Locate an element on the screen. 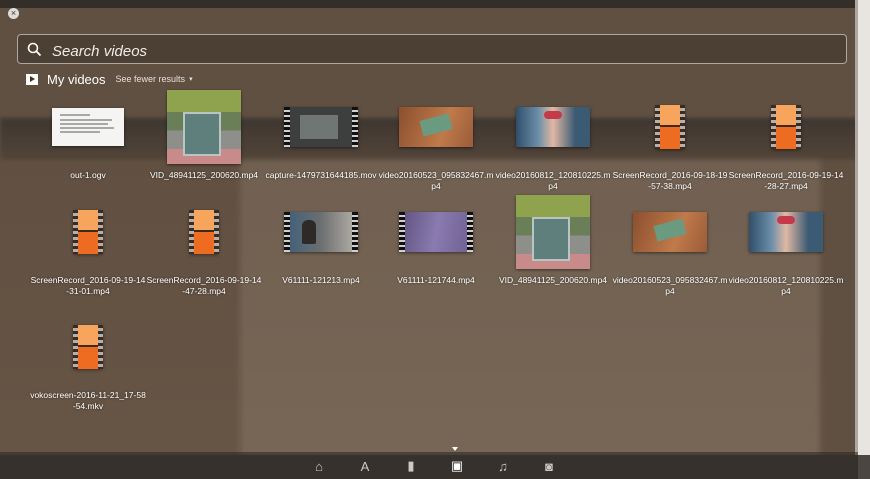 The width and height of the screenshot is (870, 479). result-label: ScreenRecord_2016-09-18-19-57-38.mp4 is located at coordinates (670, 180).